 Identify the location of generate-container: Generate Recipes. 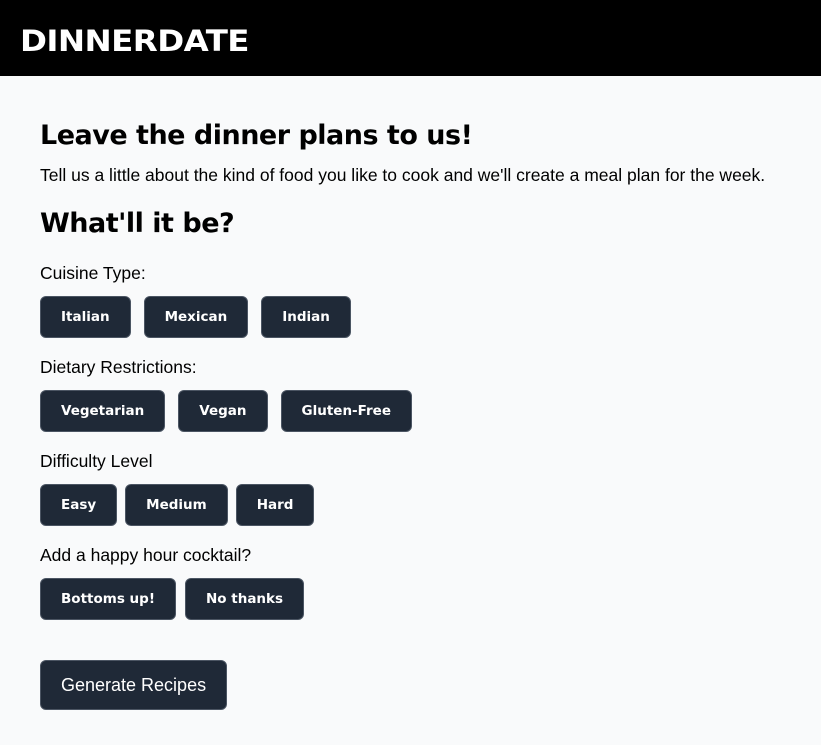
(410, 685).